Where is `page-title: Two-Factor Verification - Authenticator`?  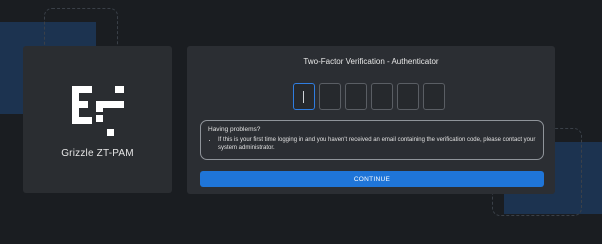 page-title: Two-Factor Verification - Authenticator is located at coordinates (371, 61).